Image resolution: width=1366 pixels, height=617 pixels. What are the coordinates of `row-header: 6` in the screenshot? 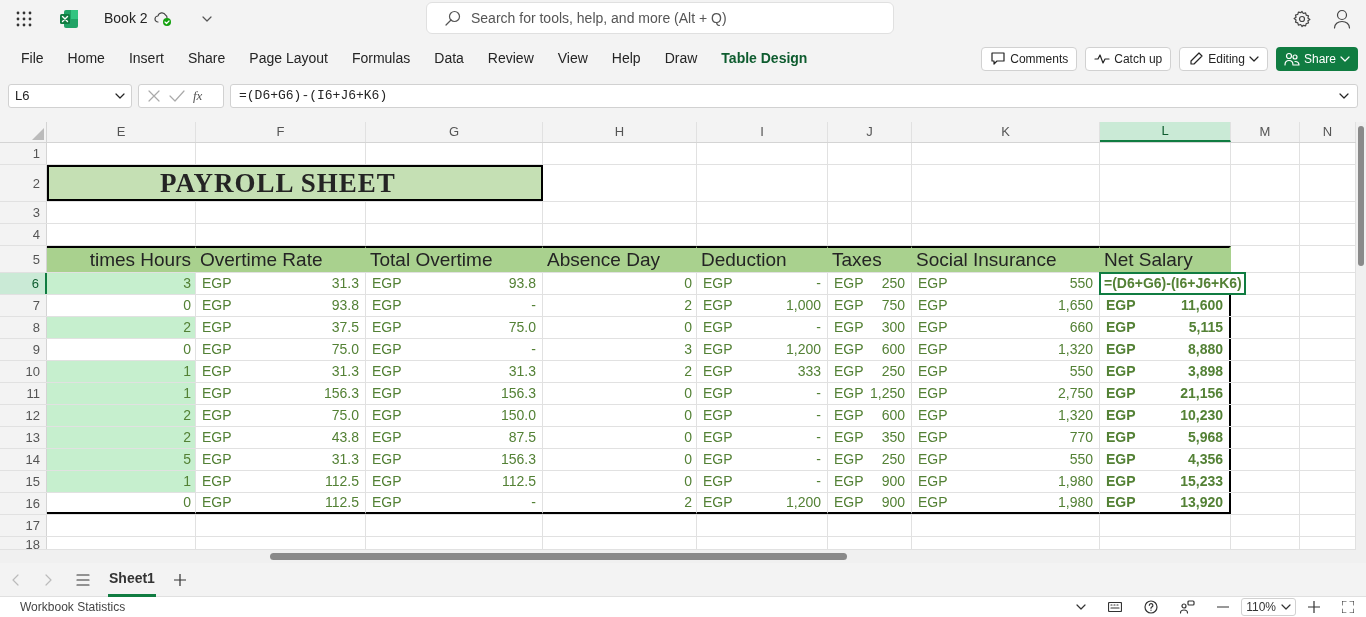 It's located at (23, 283).